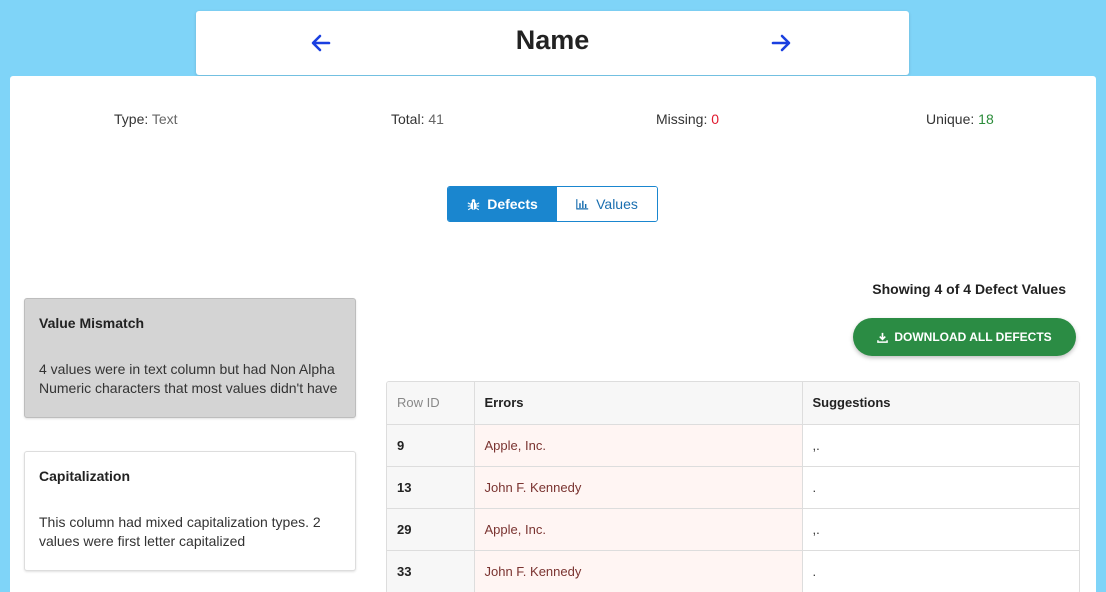 This screenshot has height=592, width=1106. I want to click on tab-defects: Defects, so click(502, 204).